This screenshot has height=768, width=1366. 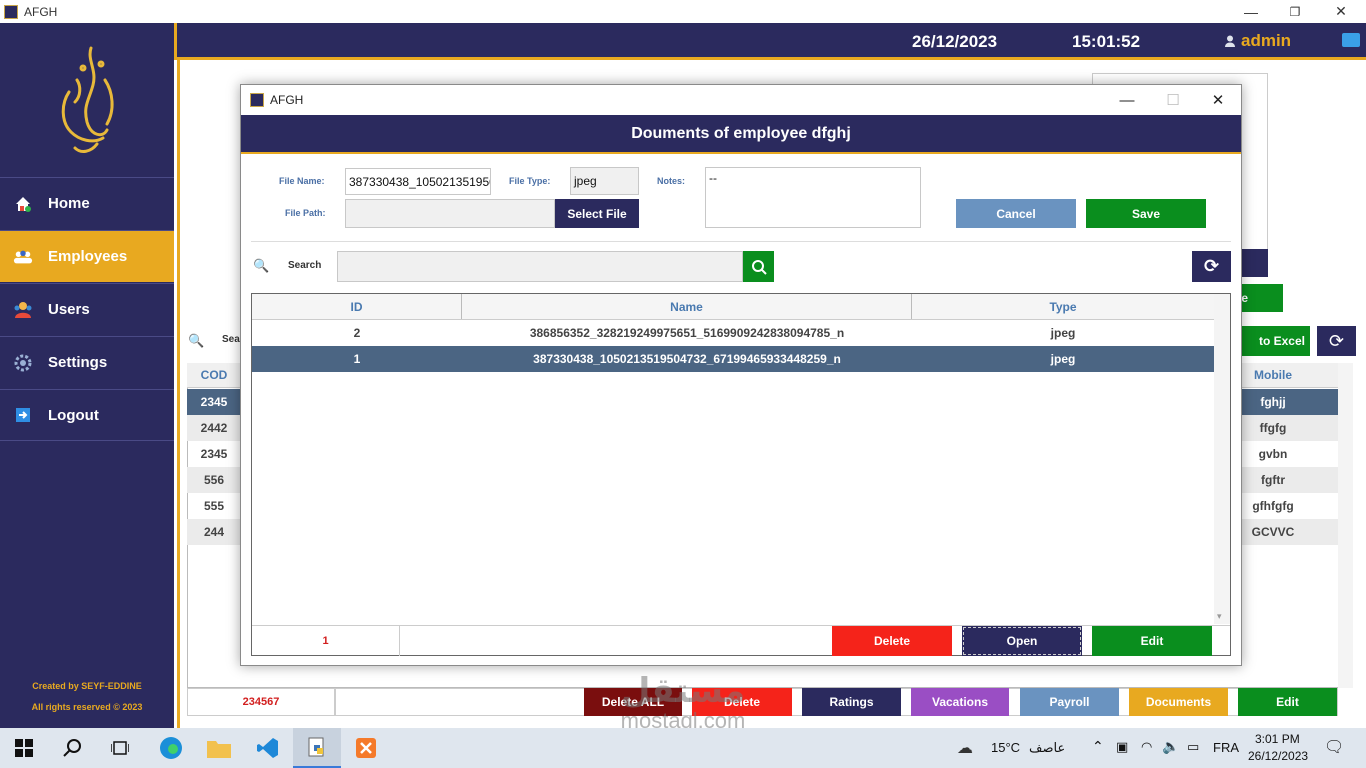 What do you see at coordinates (69, 309) in the screenshot?
I see `sidebar-item-label: Users` at bounding box center [69, 309].